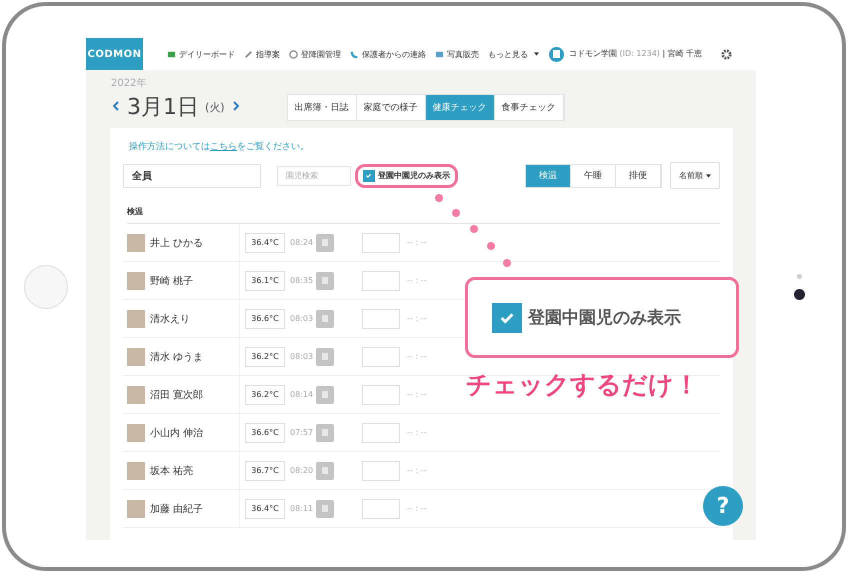 The image size is (848, 573). I want to click on group-select: 全員, so click(192, 176).